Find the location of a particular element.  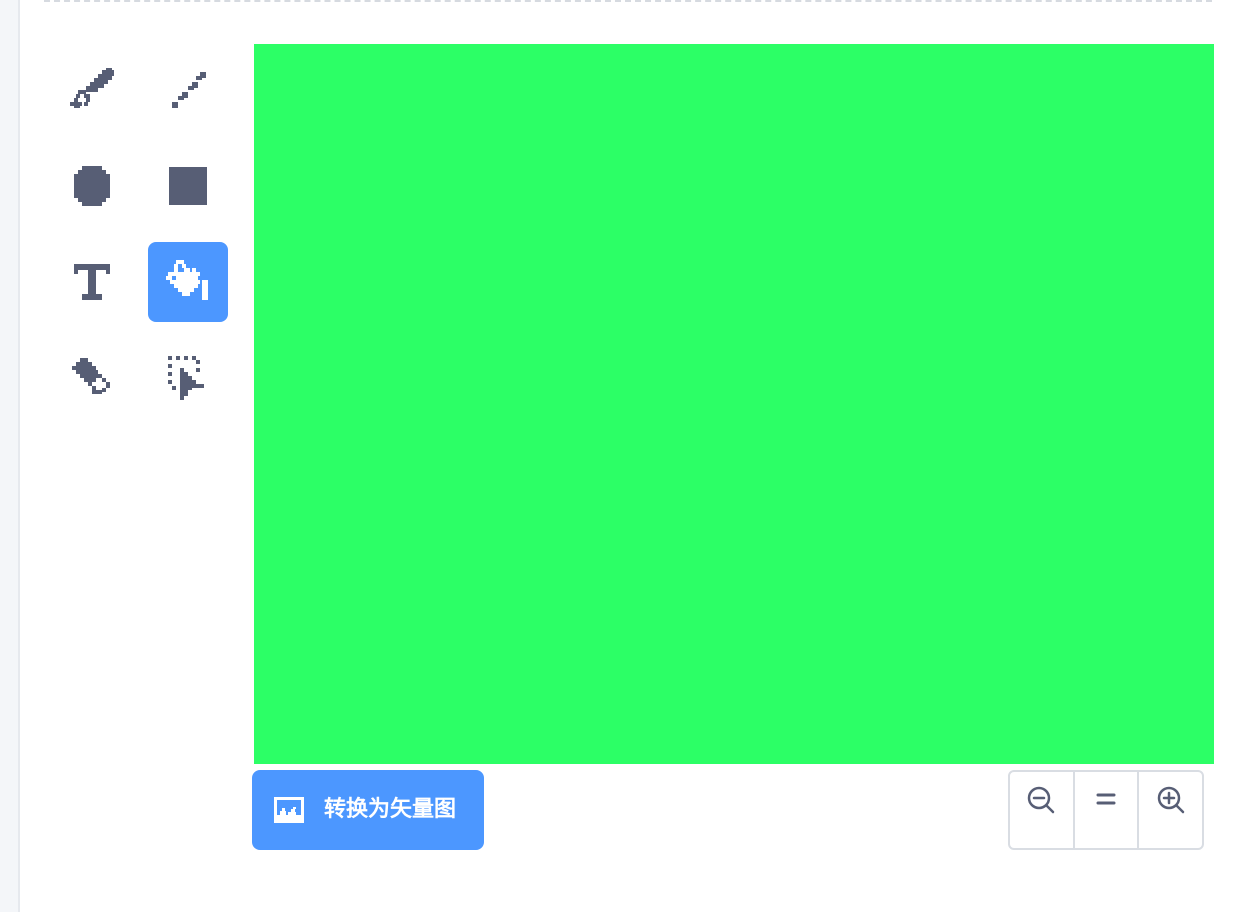

fill-bucket-icon is located at coordinates (187, 280).